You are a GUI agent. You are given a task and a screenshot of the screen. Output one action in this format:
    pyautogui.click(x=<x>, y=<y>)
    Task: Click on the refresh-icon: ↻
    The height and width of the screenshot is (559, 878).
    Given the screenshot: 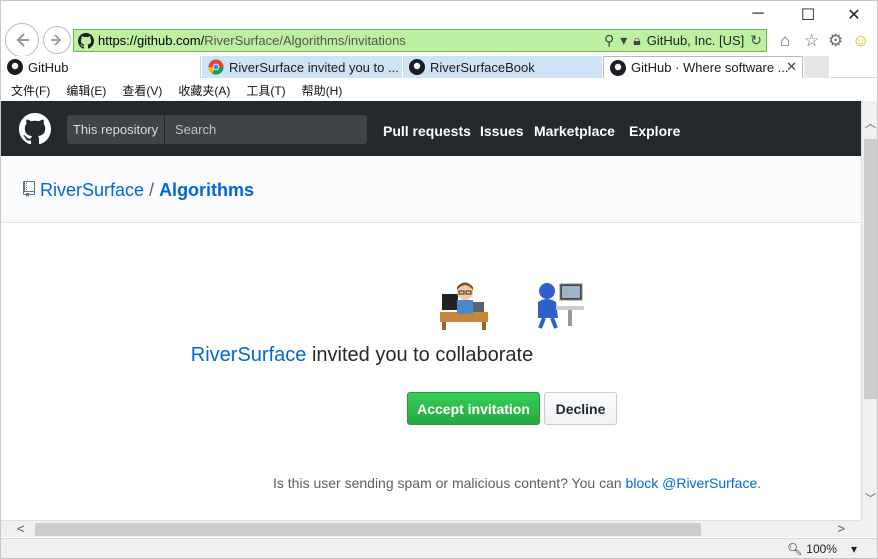 What is the action you would take?
    pyautogui.click(x=756, y=40)
    